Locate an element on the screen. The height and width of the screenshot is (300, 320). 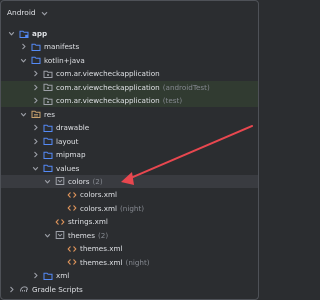
tree-item: res is located at coordinates (129, 114).